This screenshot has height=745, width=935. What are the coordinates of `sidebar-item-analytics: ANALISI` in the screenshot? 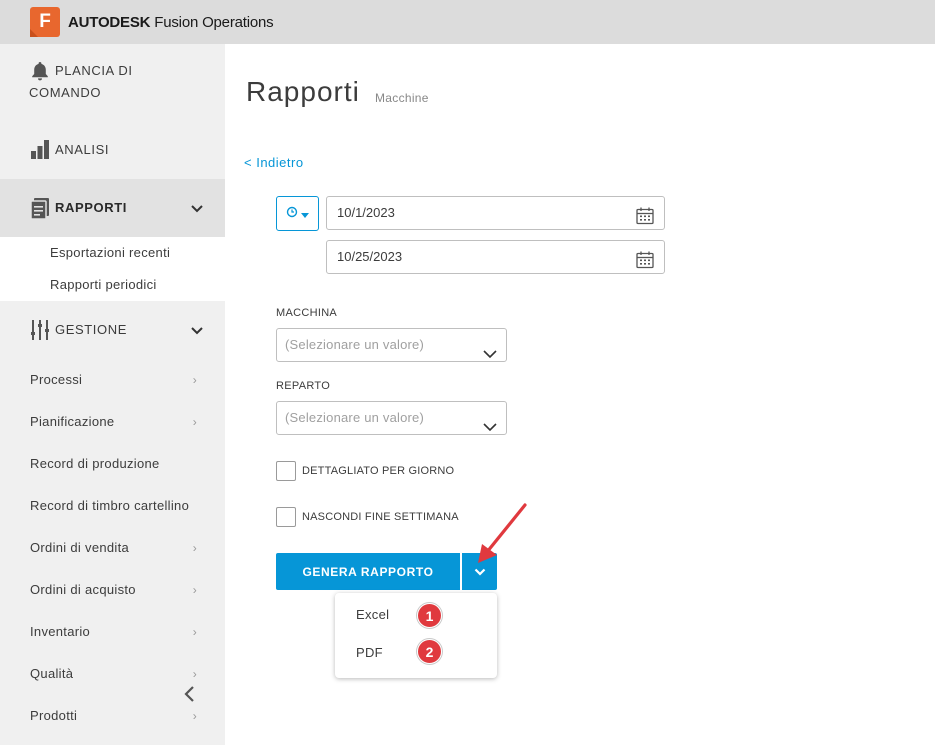 It's located at (112, 150).